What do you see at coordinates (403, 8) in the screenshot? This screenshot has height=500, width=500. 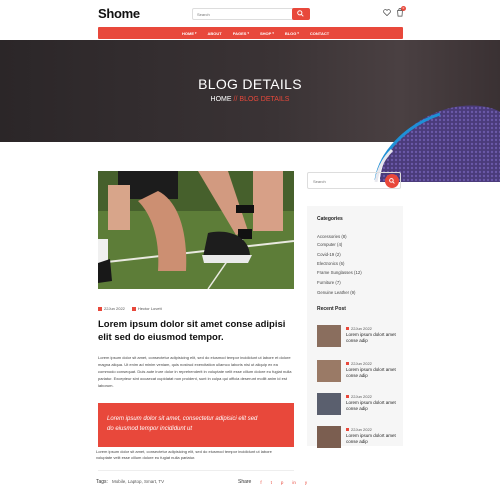 I see `cart-count-badge: 0` at bounding box center [403, 8].